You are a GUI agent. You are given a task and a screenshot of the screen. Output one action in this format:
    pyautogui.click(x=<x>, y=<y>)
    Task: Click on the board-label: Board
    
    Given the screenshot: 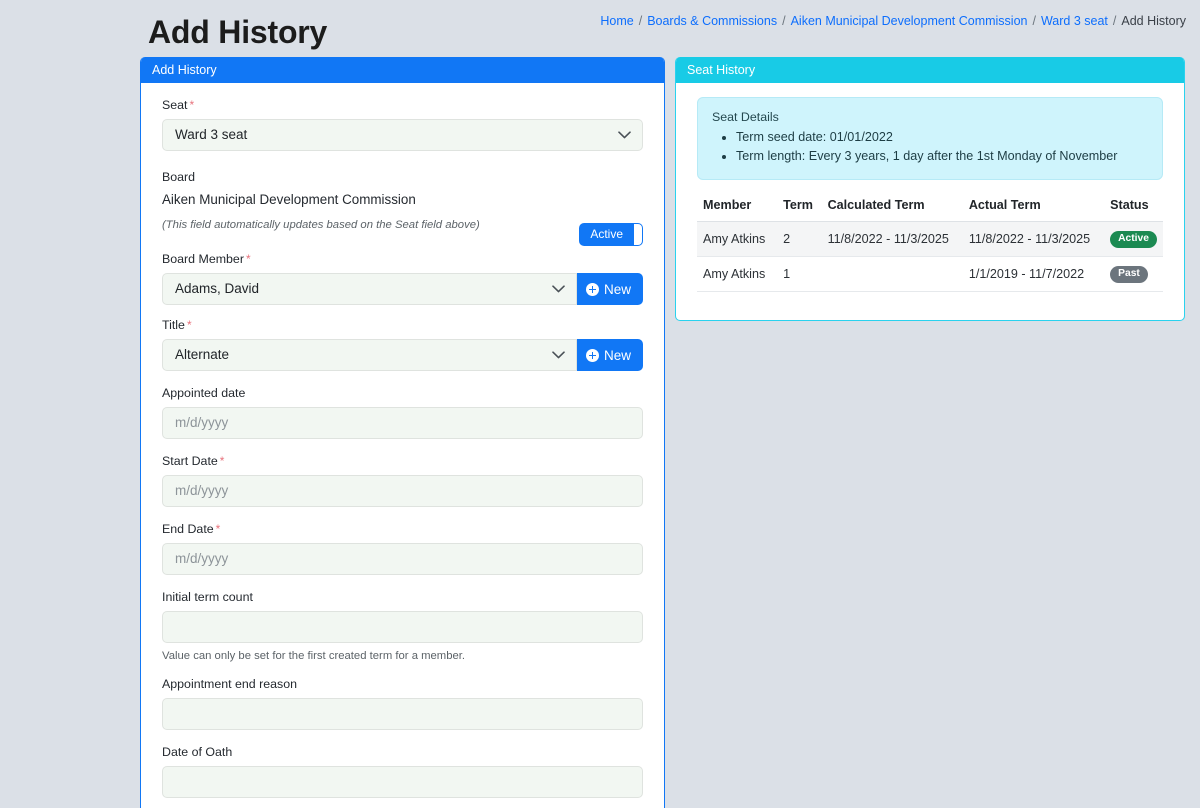 What is the action you would take?
    pyautogui.click(x=179, y=177)
    